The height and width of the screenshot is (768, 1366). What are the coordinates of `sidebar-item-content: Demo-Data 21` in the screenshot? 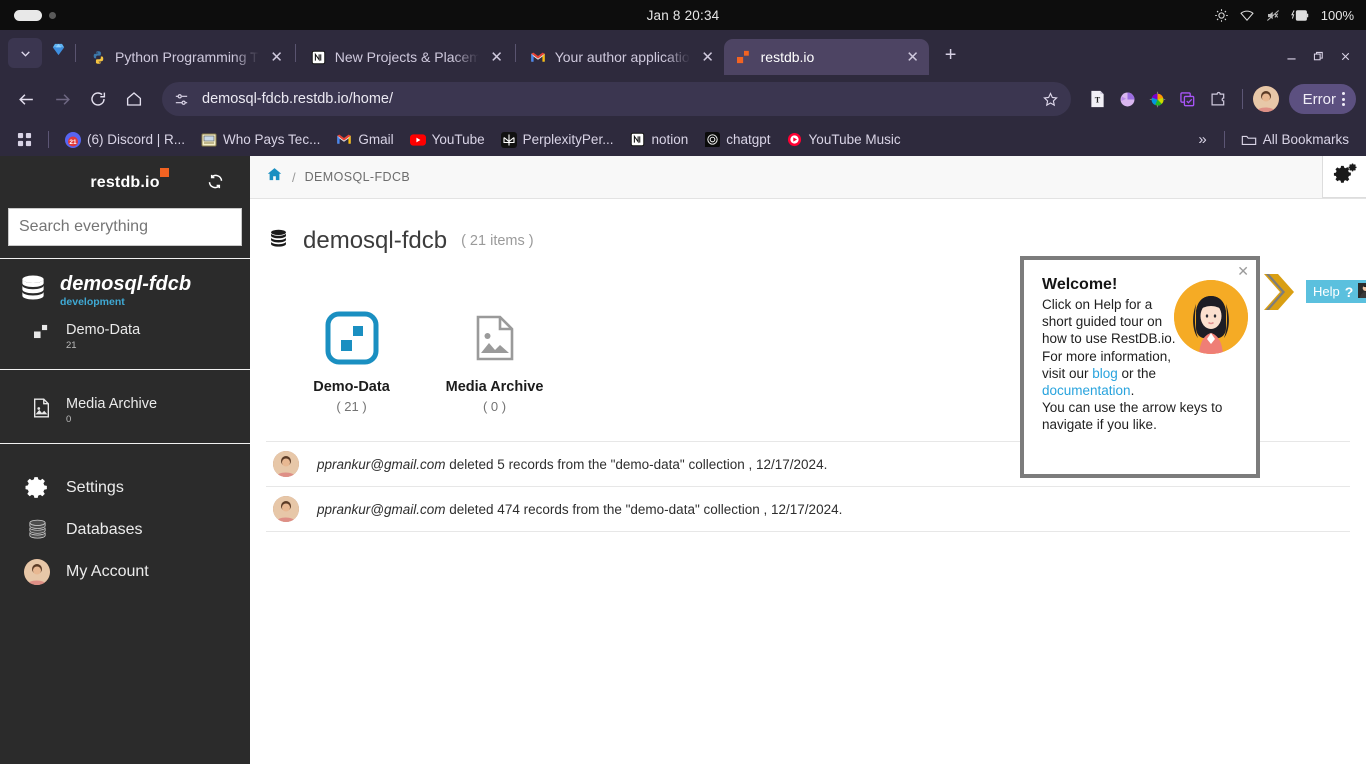 It's located at (103, 336).